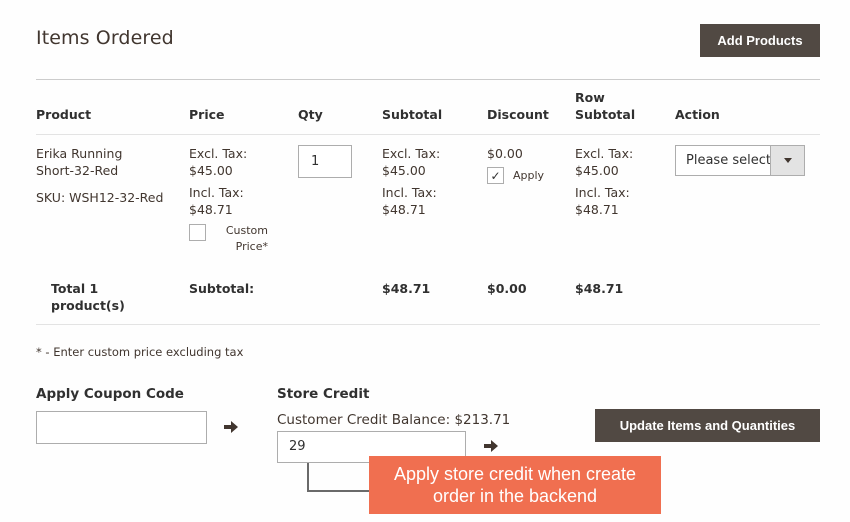 This screenshot has height=522, width=850. What do you see at coordinates (246, 230) in the screenshot?
I see `custom-price-label-line1: Custom` at bounding box center [246, 230].